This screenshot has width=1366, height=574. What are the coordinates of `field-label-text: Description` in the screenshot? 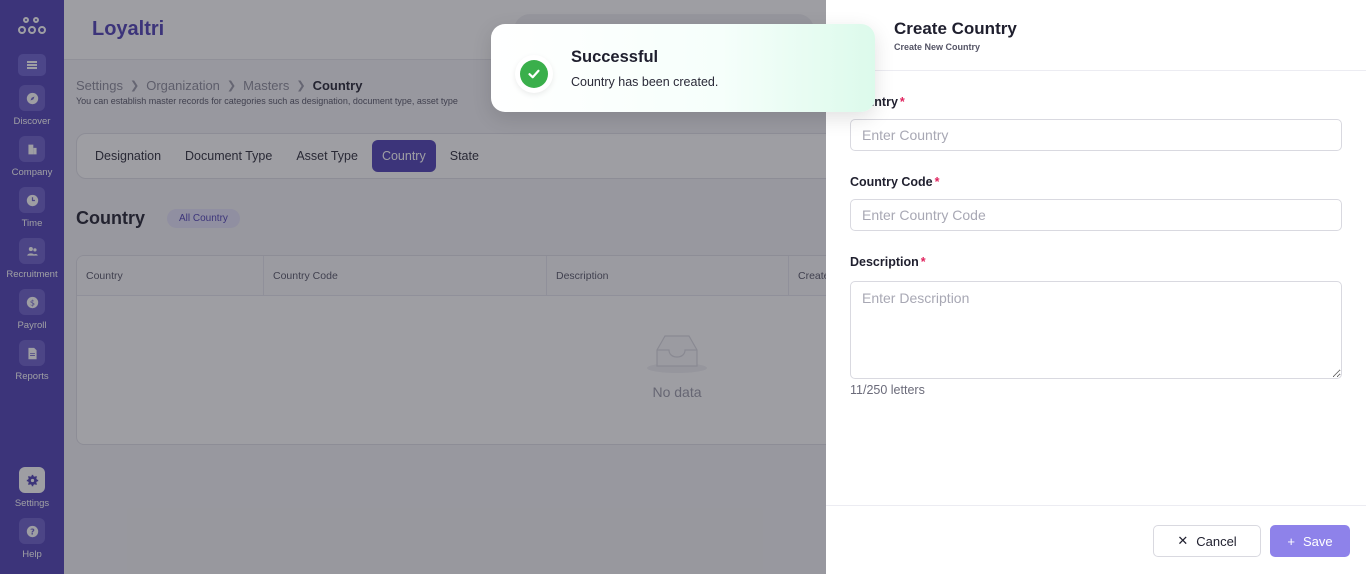 It's located at (884, 262).